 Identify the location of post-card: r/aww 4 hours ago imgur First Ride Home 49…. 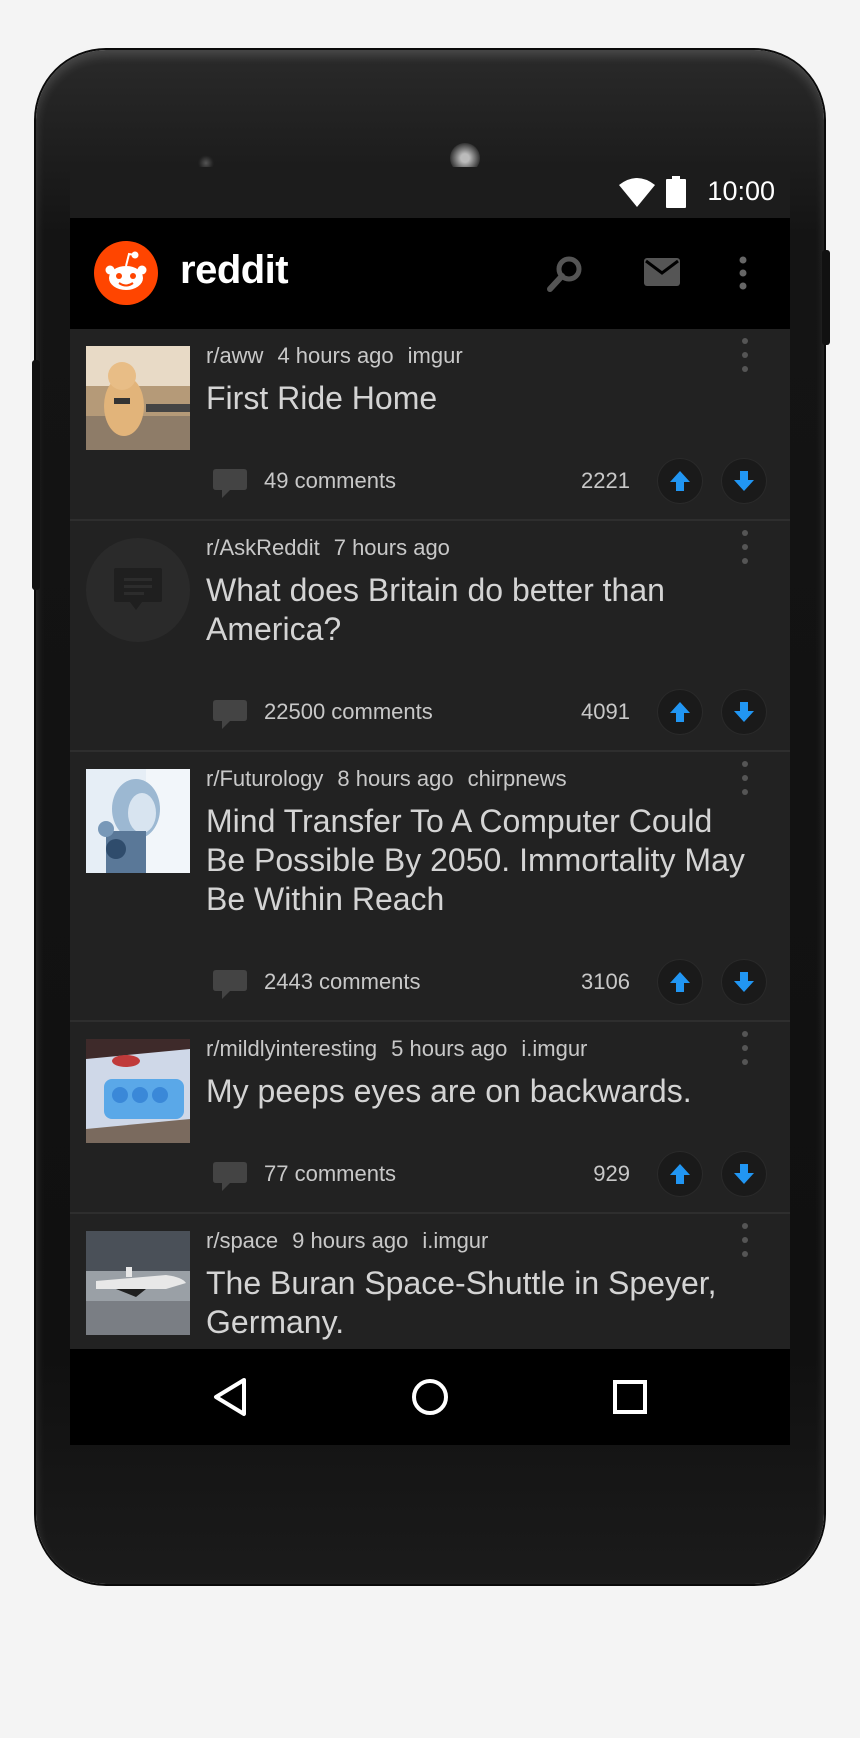
(430, 425).